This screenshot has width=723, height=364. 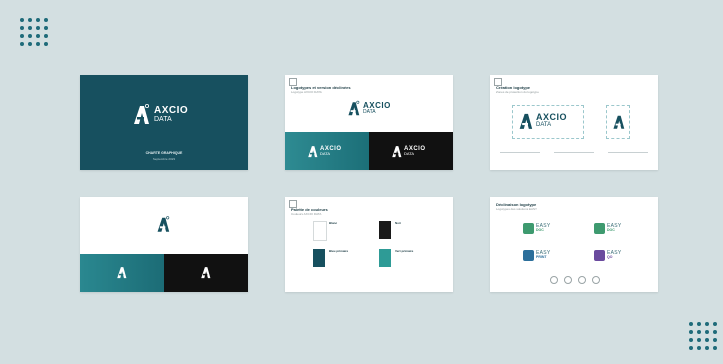 What do you see at coordinates (319, 258) in the screenshot?
I see `color-swatch-blue` at bounding box center [319, 258].